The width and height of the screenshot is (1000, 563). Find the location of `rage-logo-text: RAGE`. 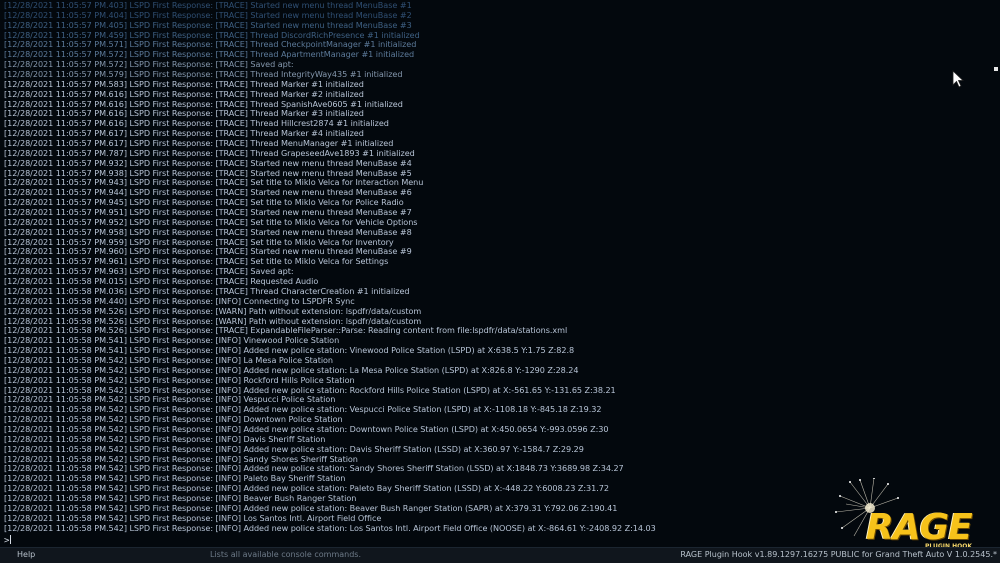

rage-logo-text: RAGE is located at coordinates (919, 527).